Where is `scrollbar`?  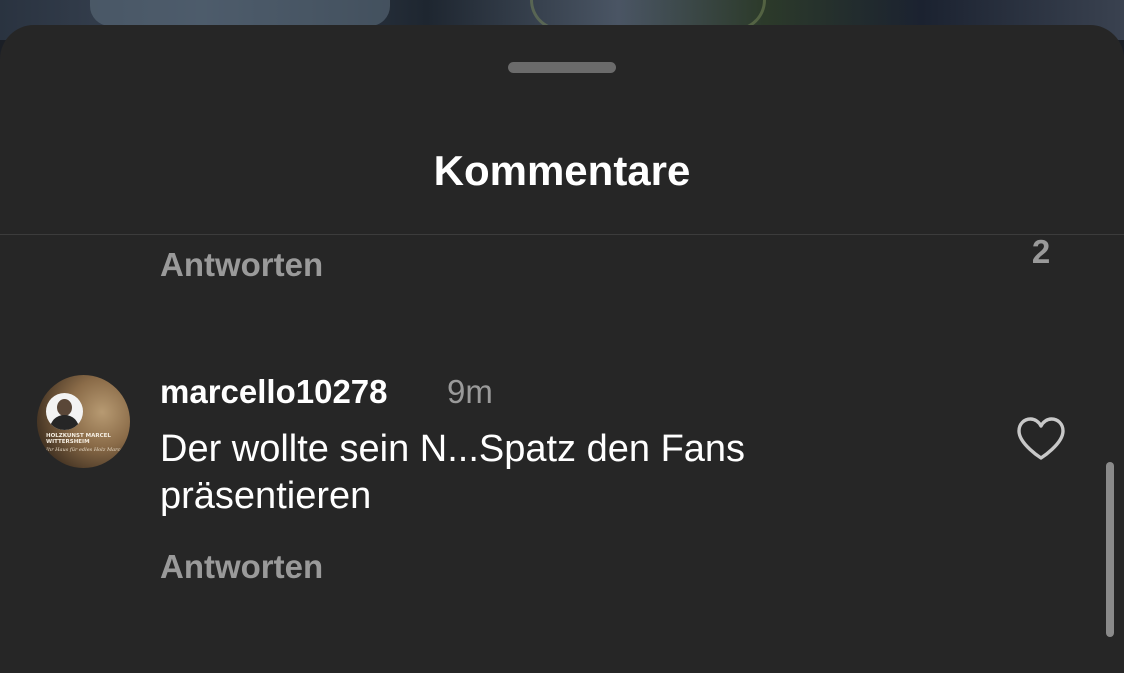
scrollbar is located at coordinates (1110, 549).